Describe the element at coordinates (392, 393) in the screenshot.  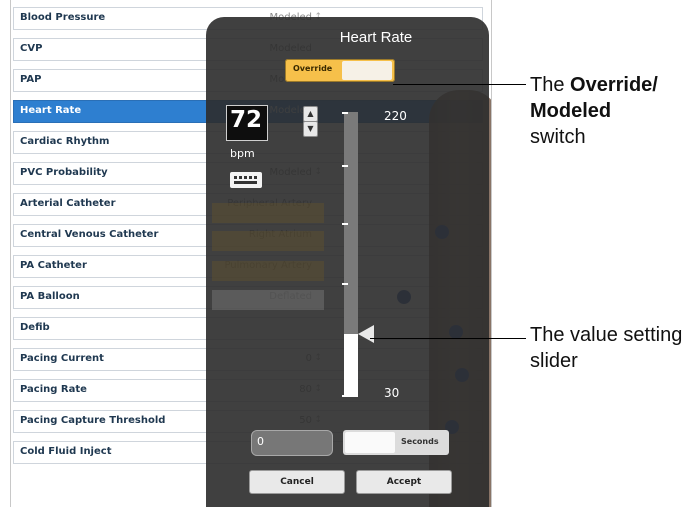
I see `slider-min-label: 30` at that location.